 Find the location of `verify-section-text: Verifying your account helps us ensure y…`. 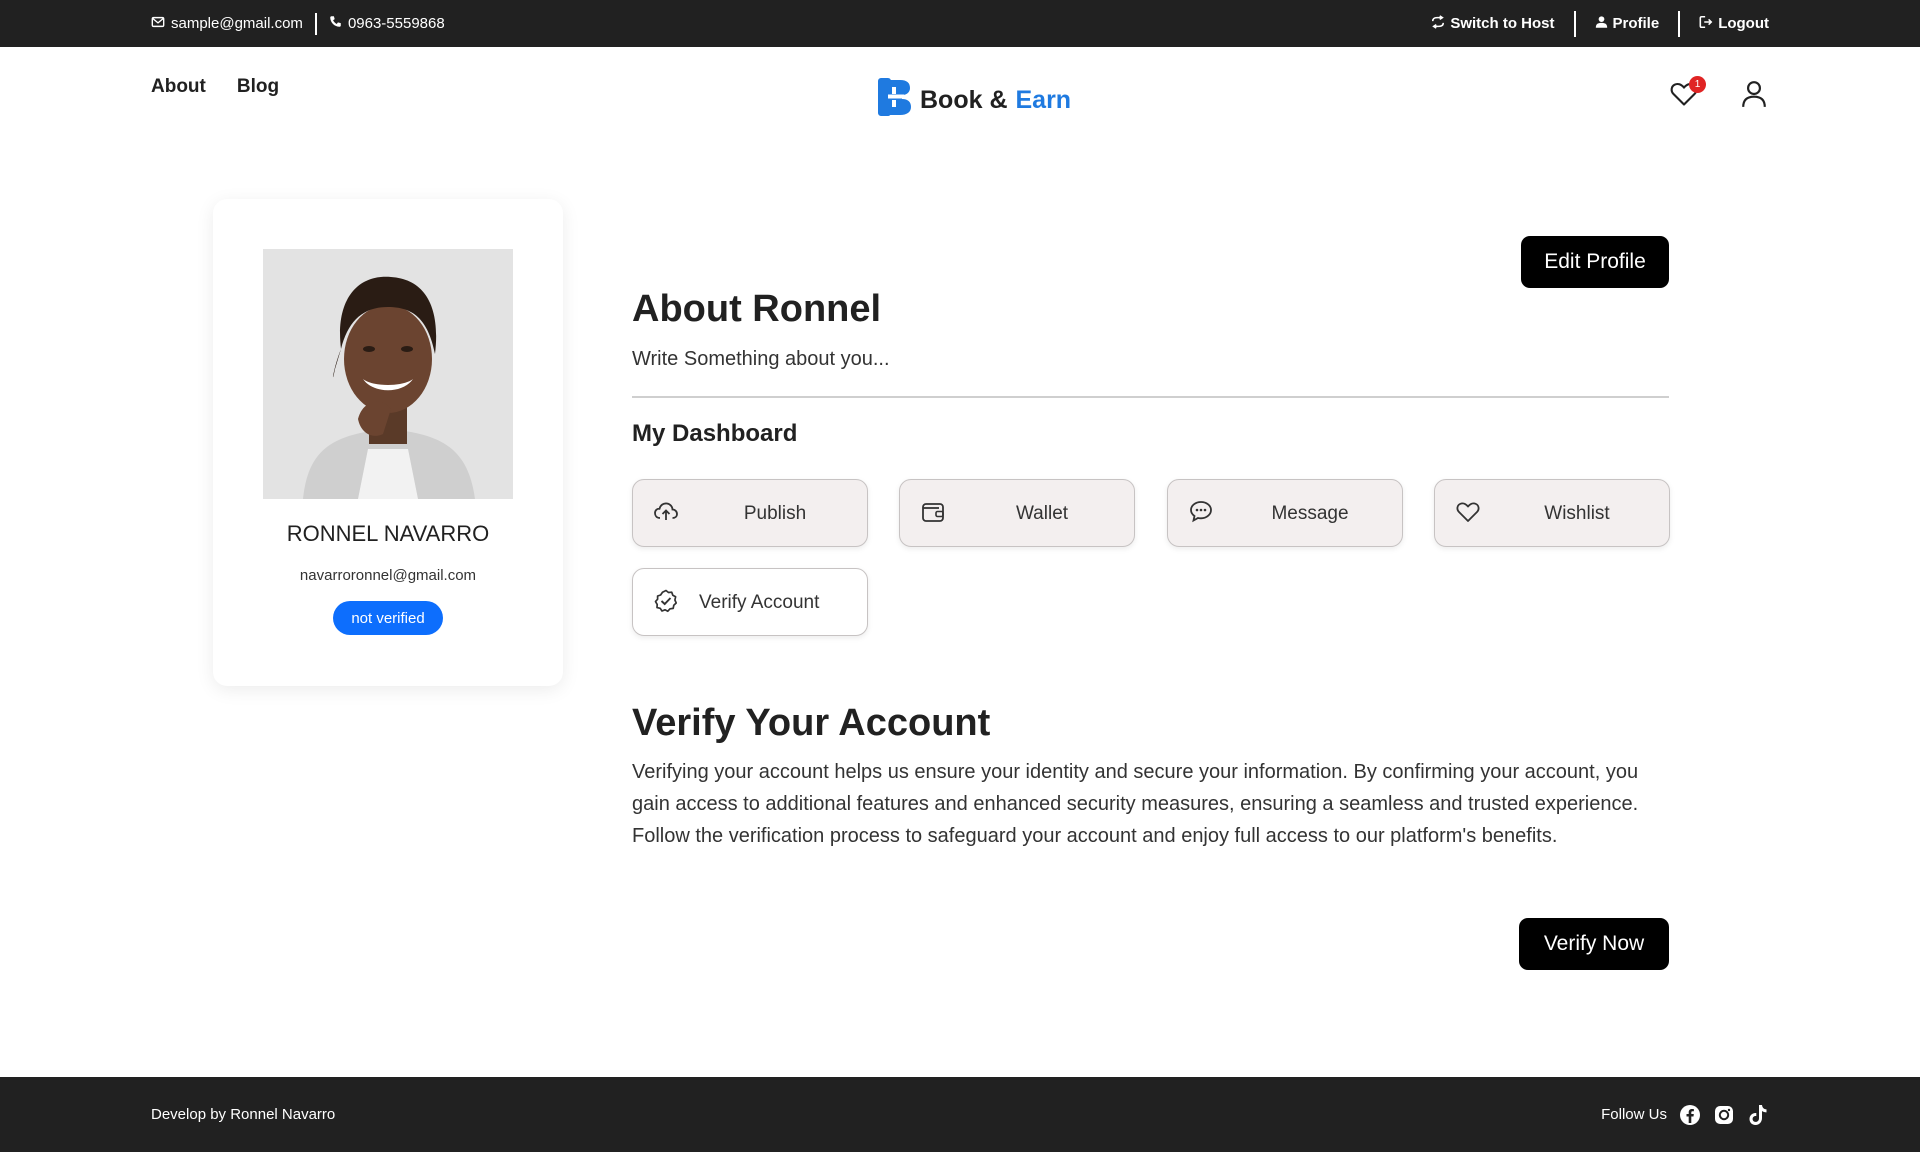

verify-section-text: Verifying your account helps us ensure y… is located at coordinates (1135, 804).